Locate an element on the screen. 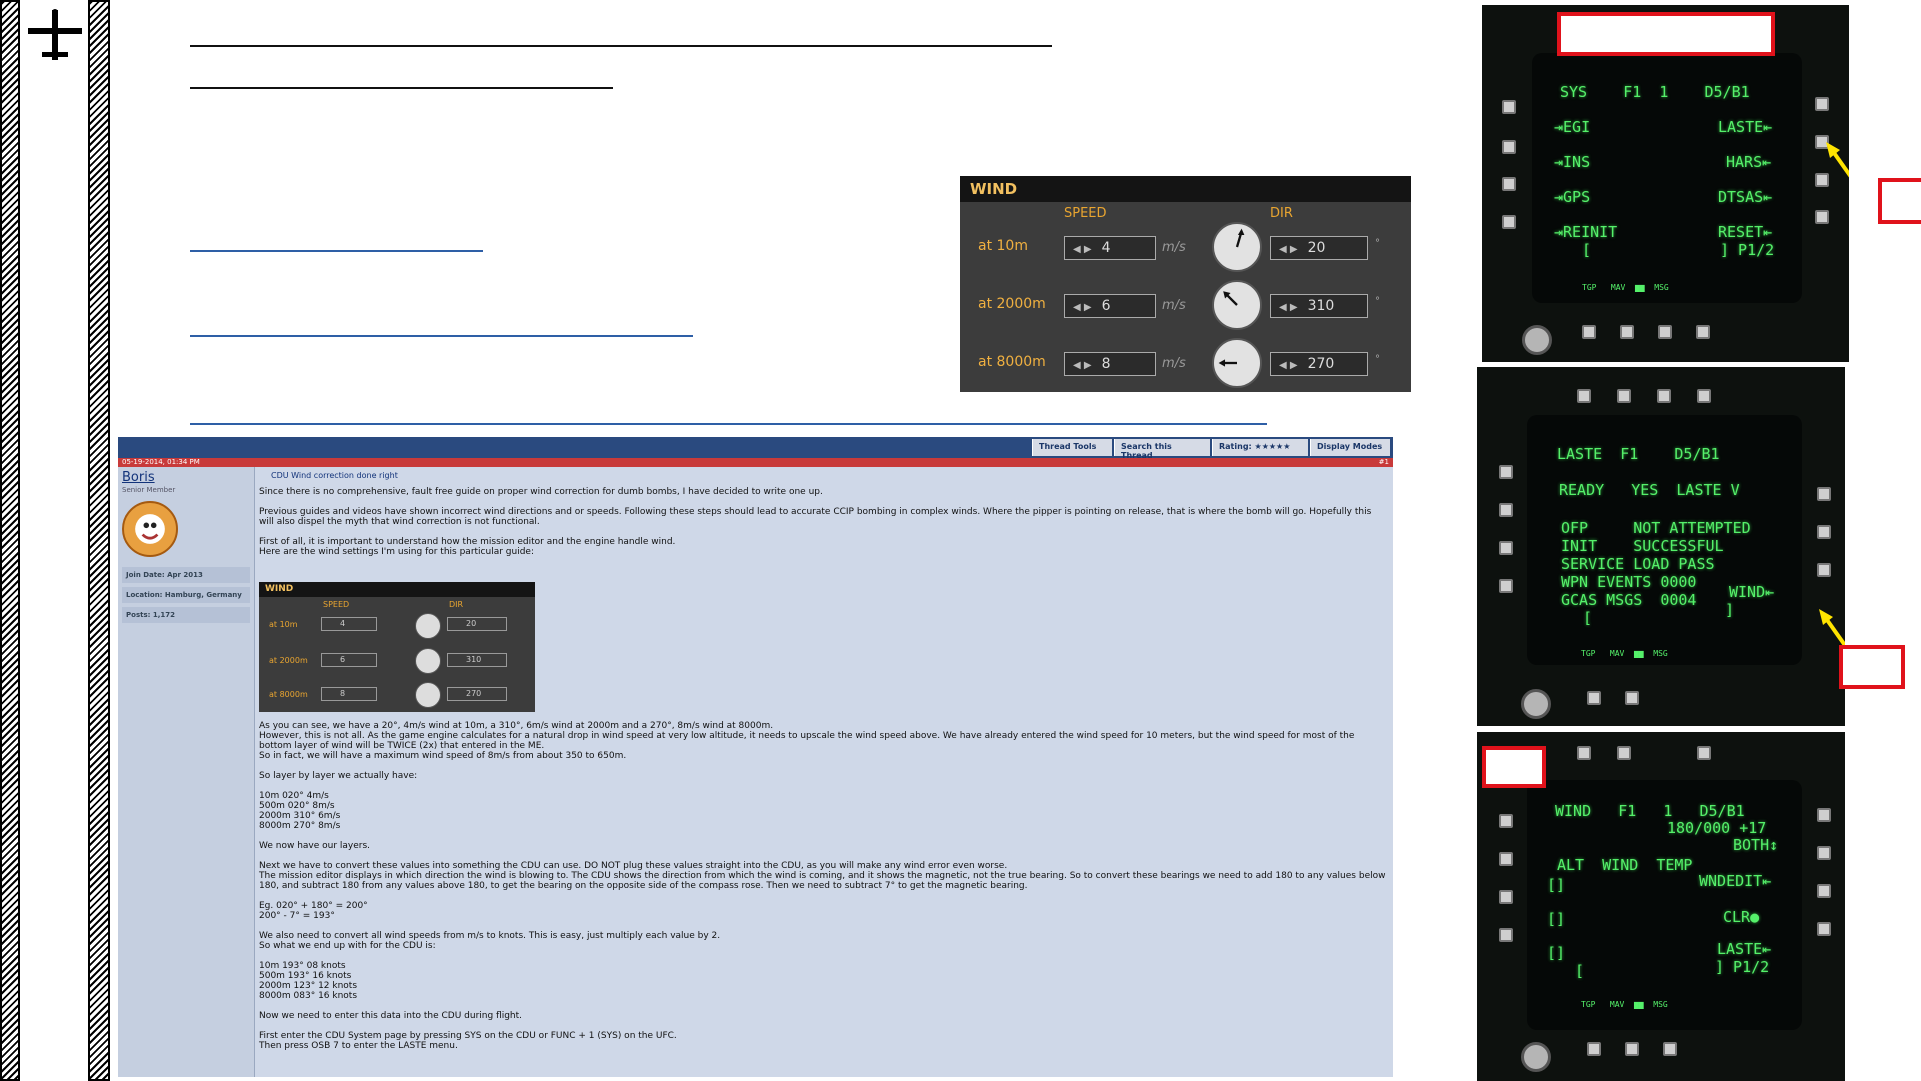  user-title: Senior Member is located at coordinates (149, 490).